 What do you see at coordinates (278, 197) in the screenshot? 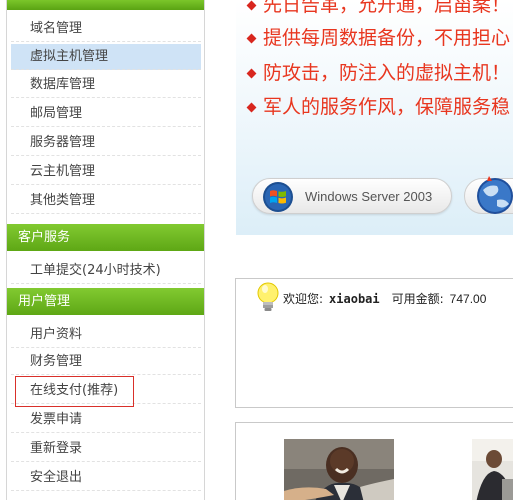
I see `windows-logo-icon` at bounding box center [278, 197].